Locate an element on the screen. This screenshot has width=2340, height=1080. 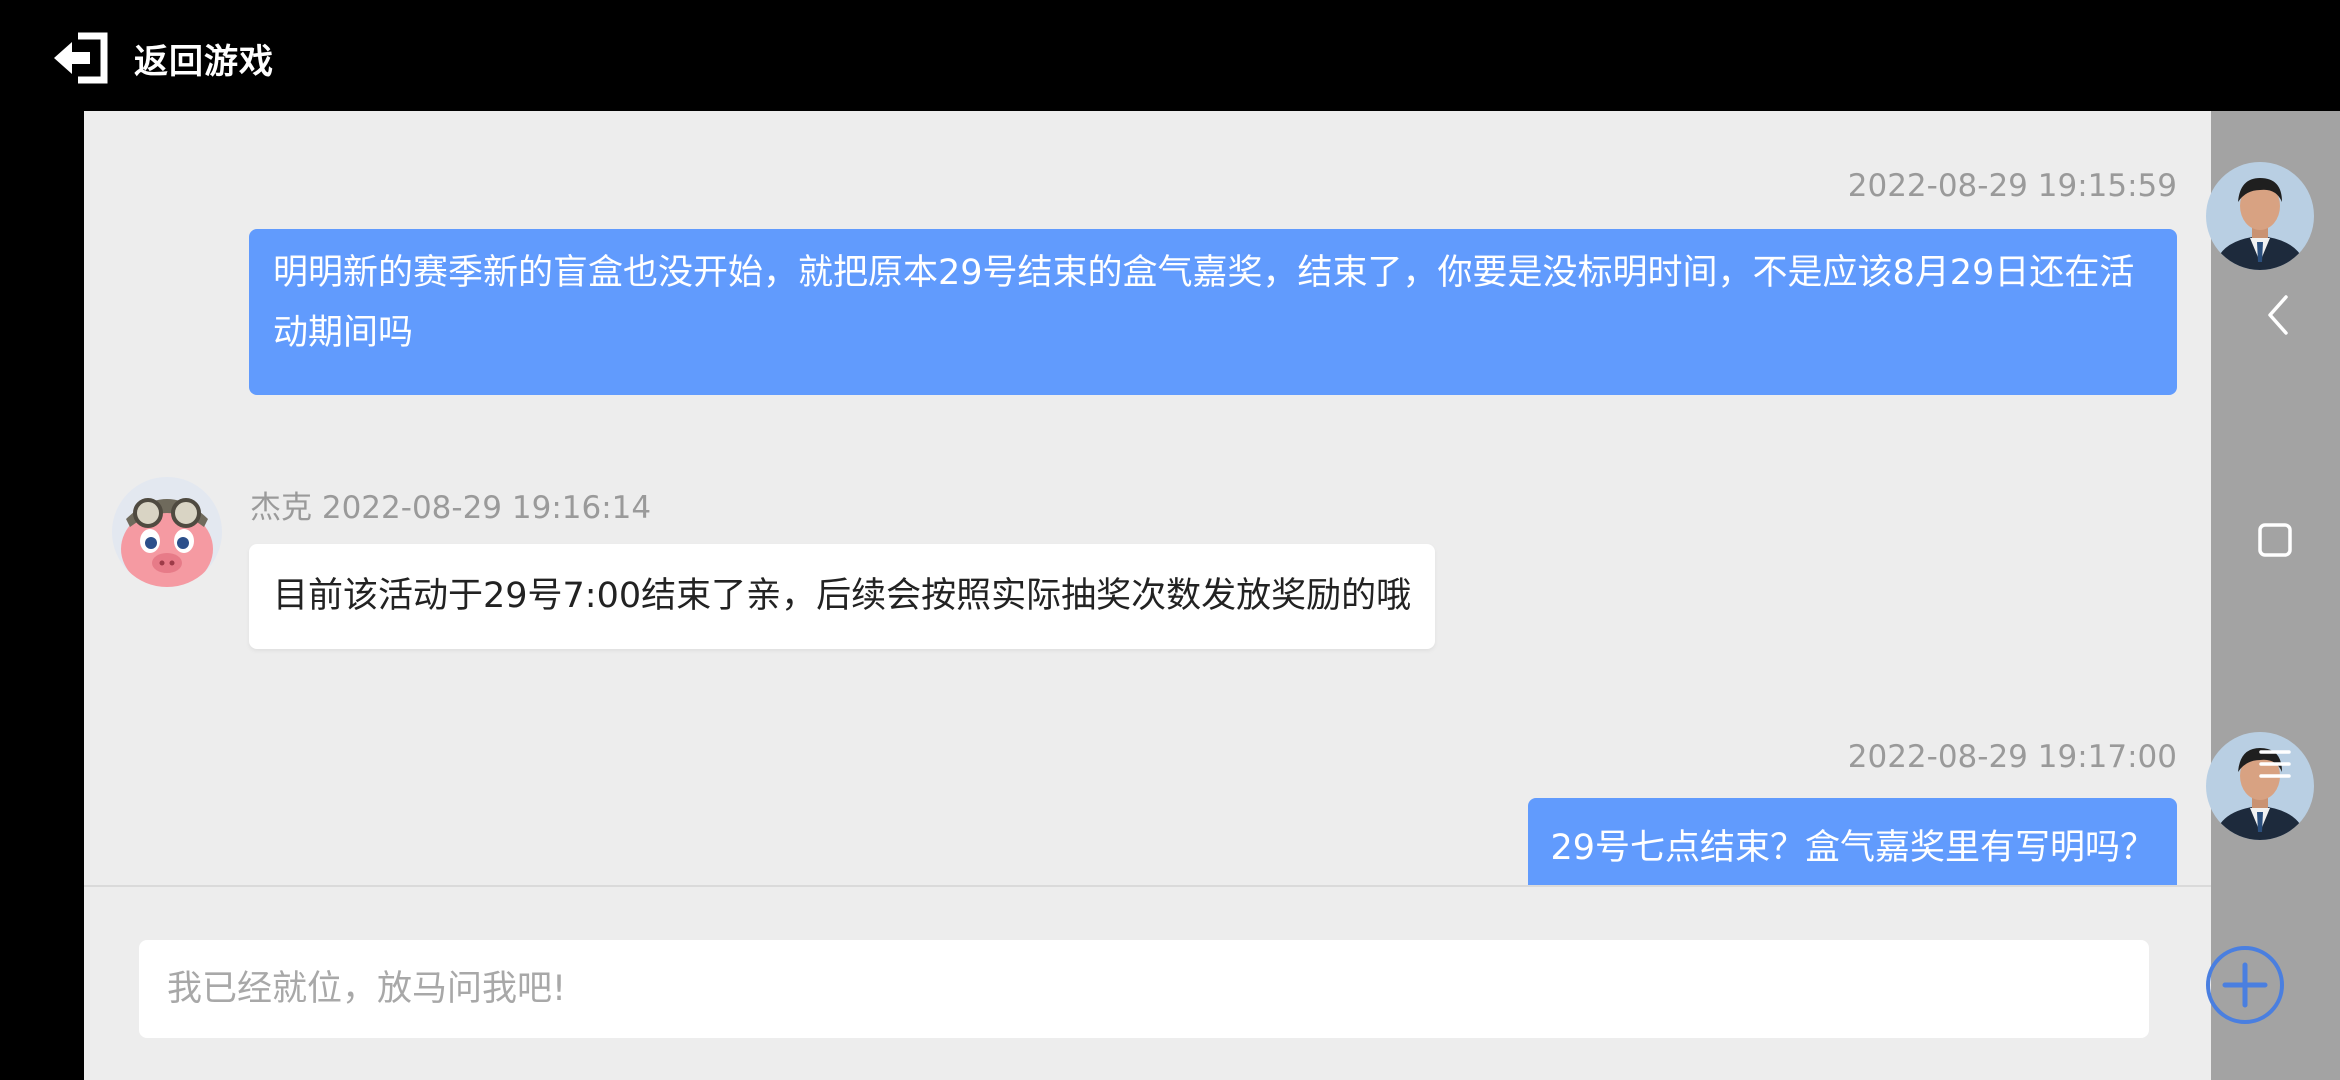
top-bar: 返回游戏 is located at coordinates (1170, 55).